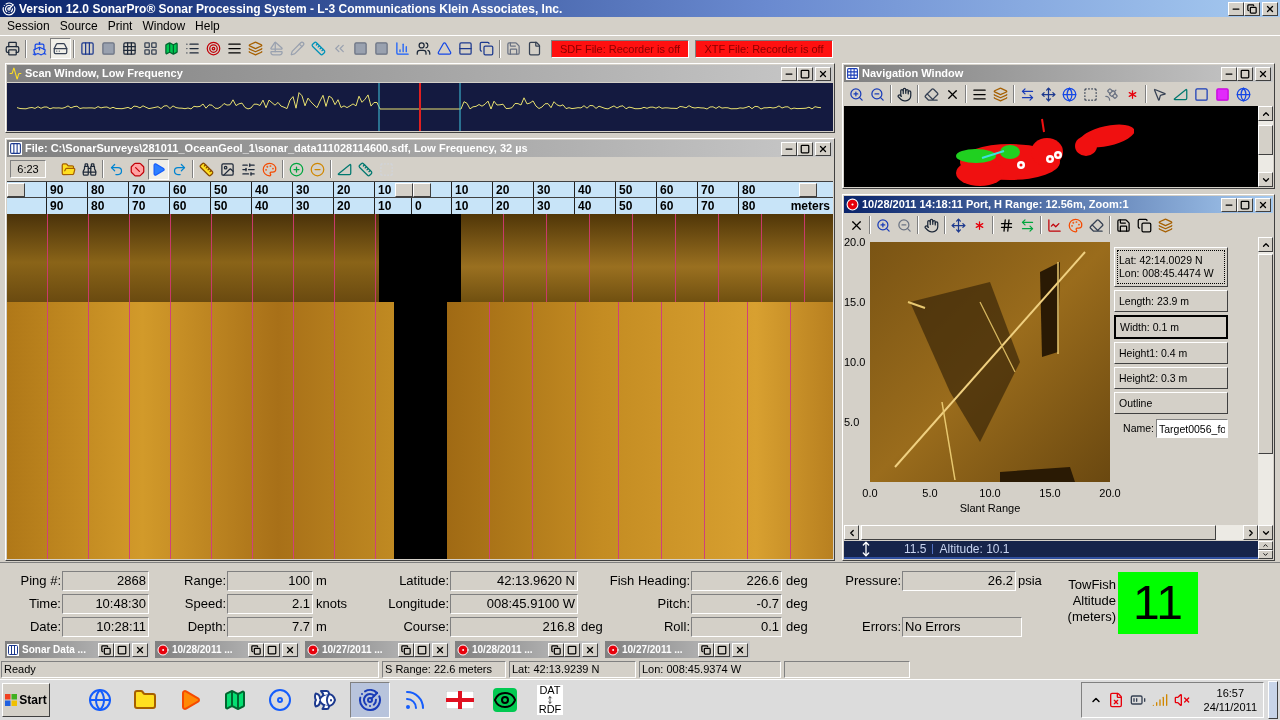  Describe the element at coordinates (1171, 301) in the screenshot. I see `measurement-button: Length: 23.9 m` at that location.